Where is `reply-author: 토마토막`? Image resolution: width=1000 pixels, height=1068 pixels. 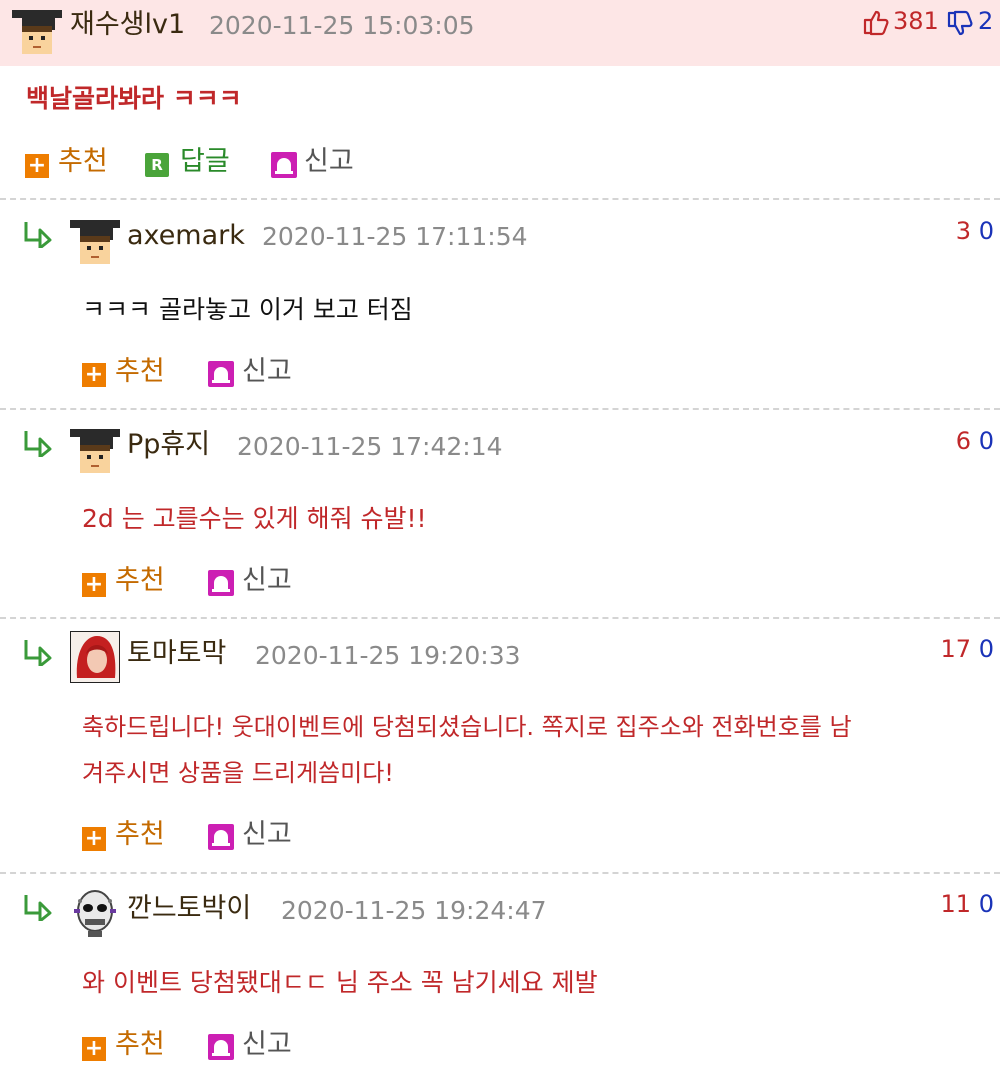
reply-author: 토마토막 is located at coordinates (176, 654).